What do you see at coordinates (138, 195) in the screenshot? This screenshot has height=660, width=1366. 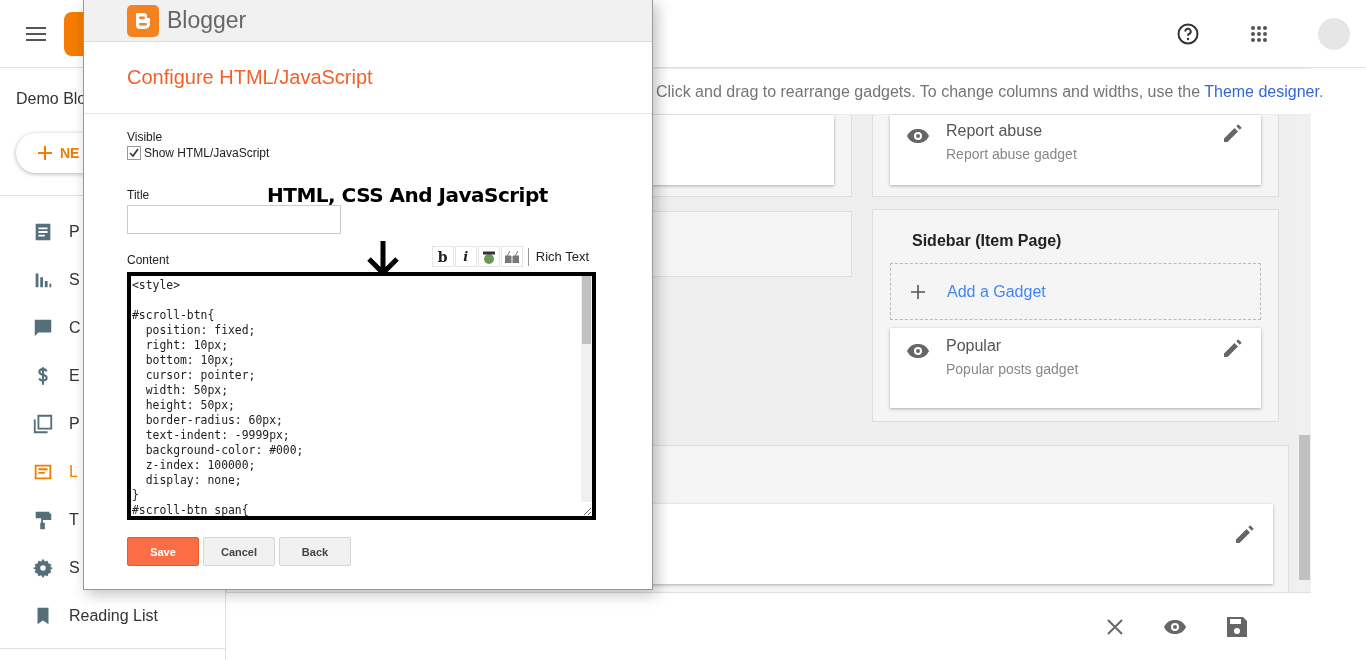 I see `field-label: Title` at bounding box center [138, 195].